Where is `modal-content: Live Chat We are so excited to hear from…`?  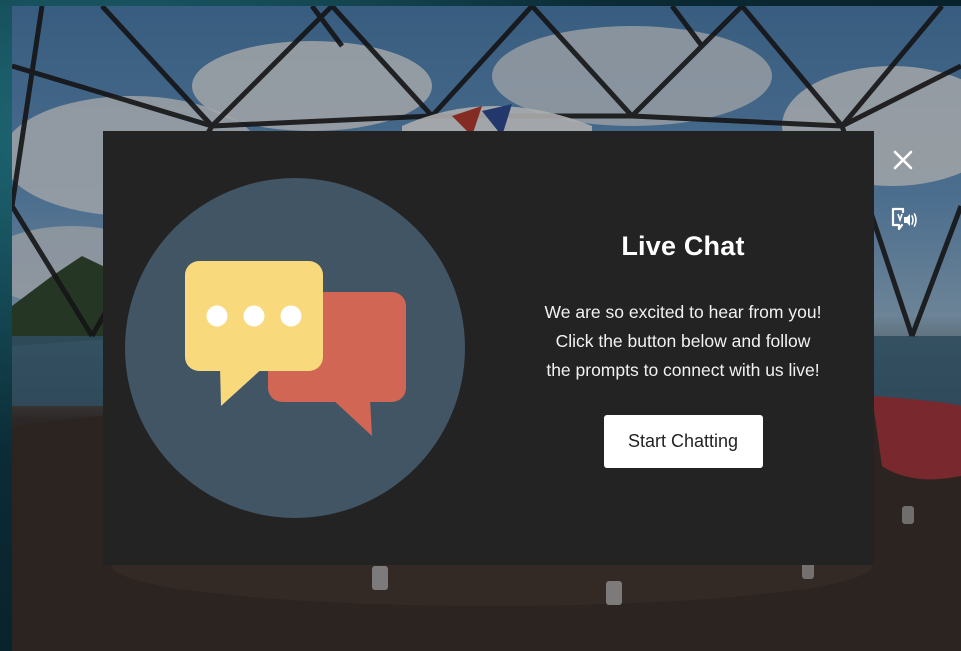 modal-content: Live Chat We are so excited to hear from… is located at coordinates (683, 349).